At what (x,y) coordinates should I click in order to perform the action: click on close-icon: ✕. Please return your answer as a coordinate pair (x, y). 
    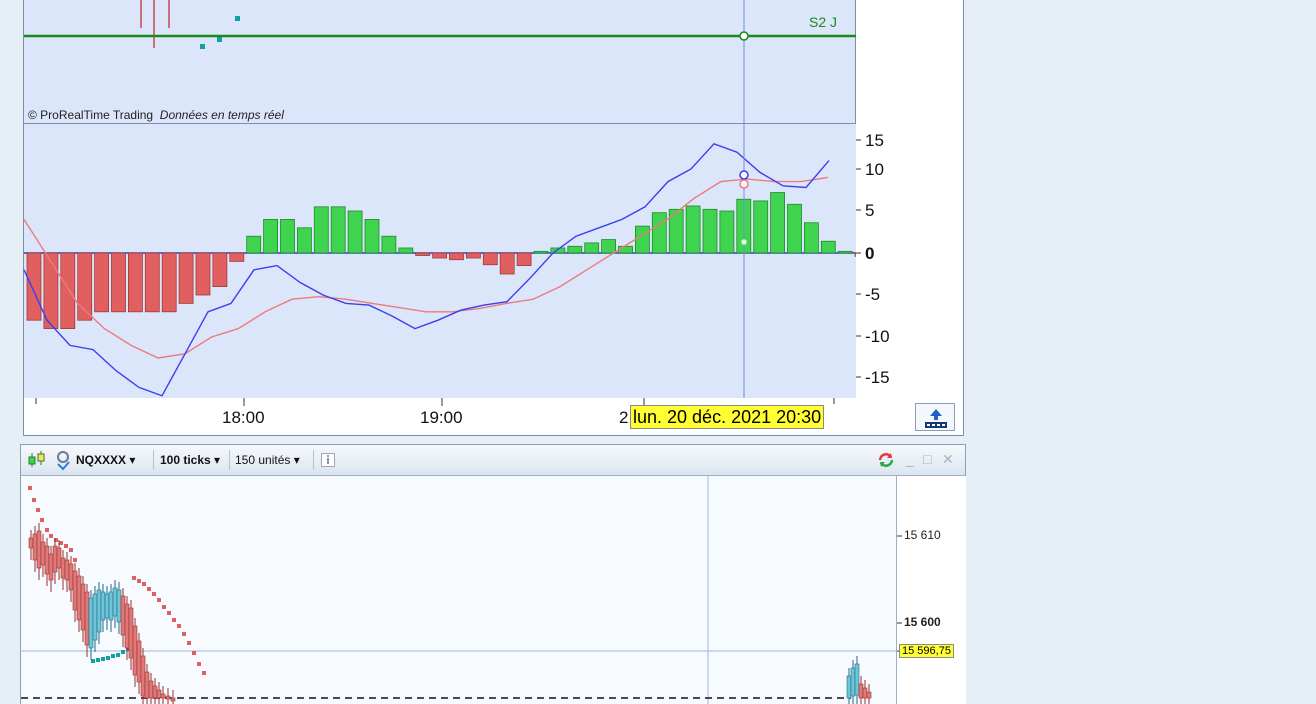
    Looking at the image, I should click on (948, 459).